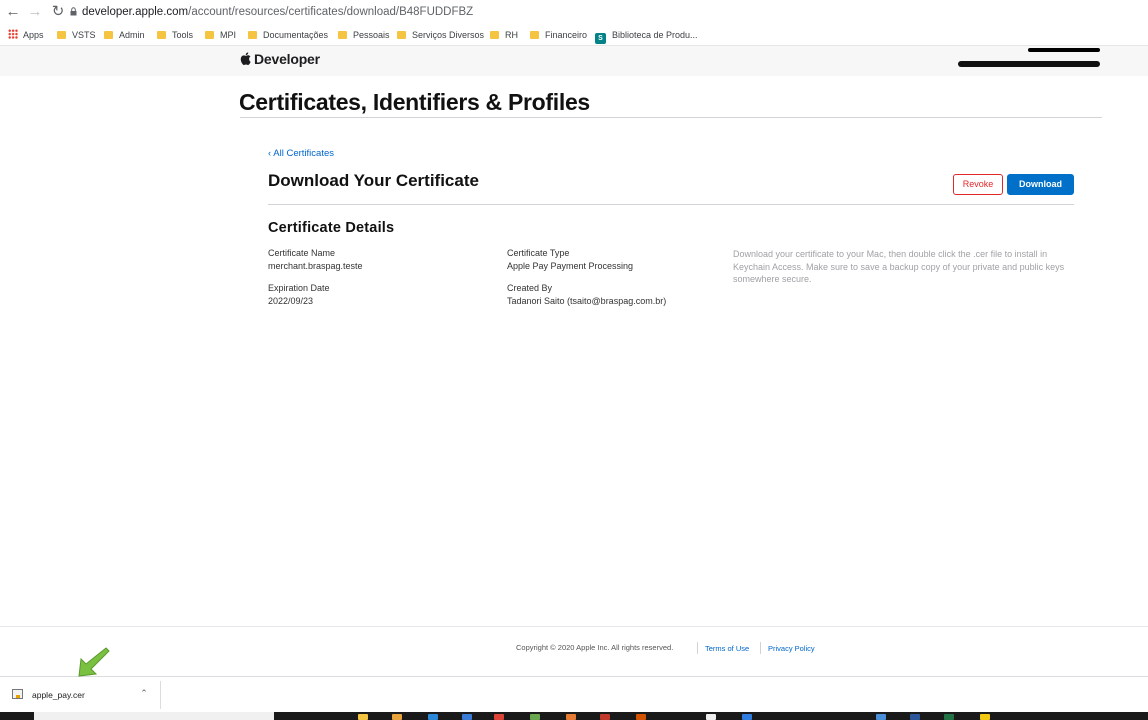 This screenshot has height=720, width=1148. Describe the element at coordinates (132, 35) in the screenshot. I see `bookmark-label: Admin` at that location.